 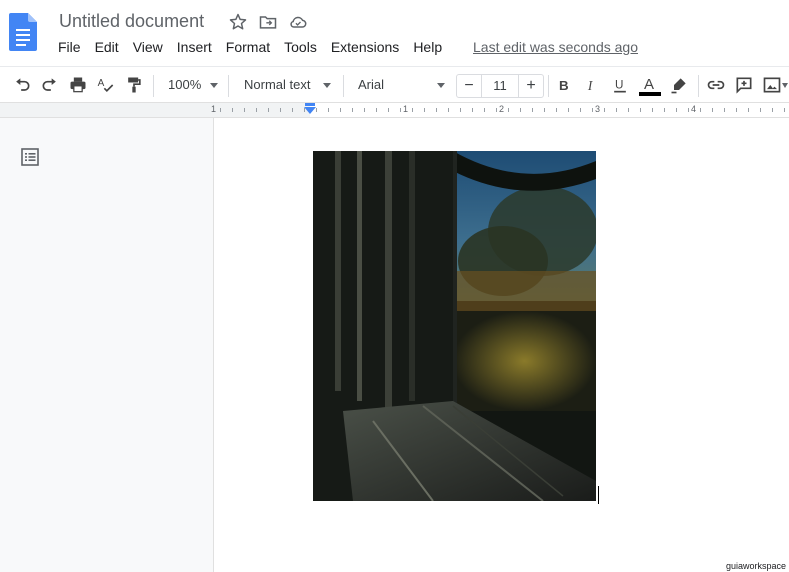 I want to click on menu-extensions: Extensions, so click(x=365, y=47).